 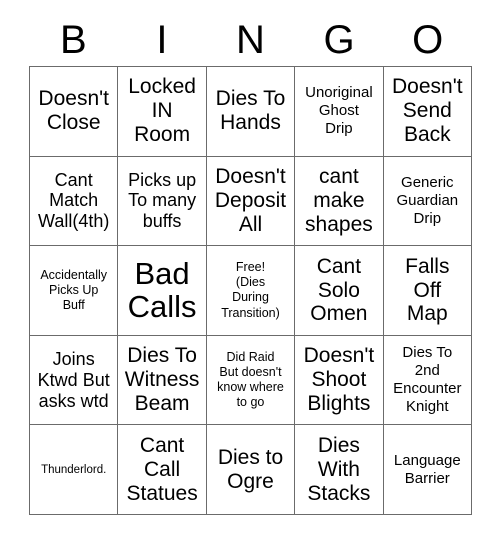 I want to click on bingo-cell-label: Accidentally Picks Up Buff, so click(x=74, y=290).